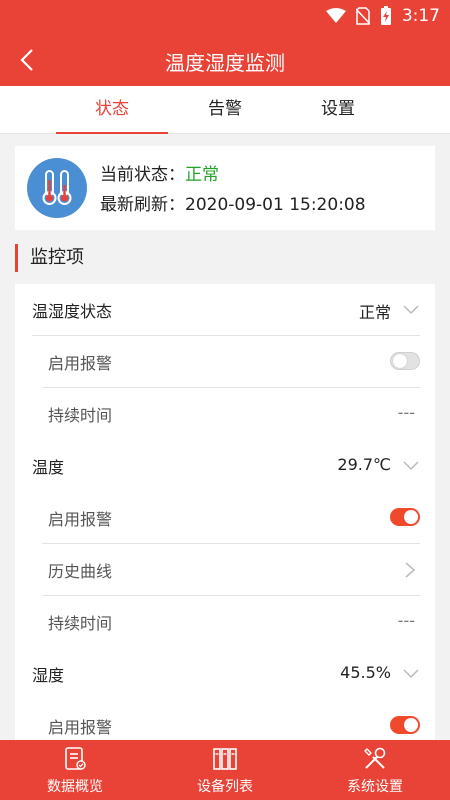  I want to click on nav-label: 设备列表, so click(225, 787).